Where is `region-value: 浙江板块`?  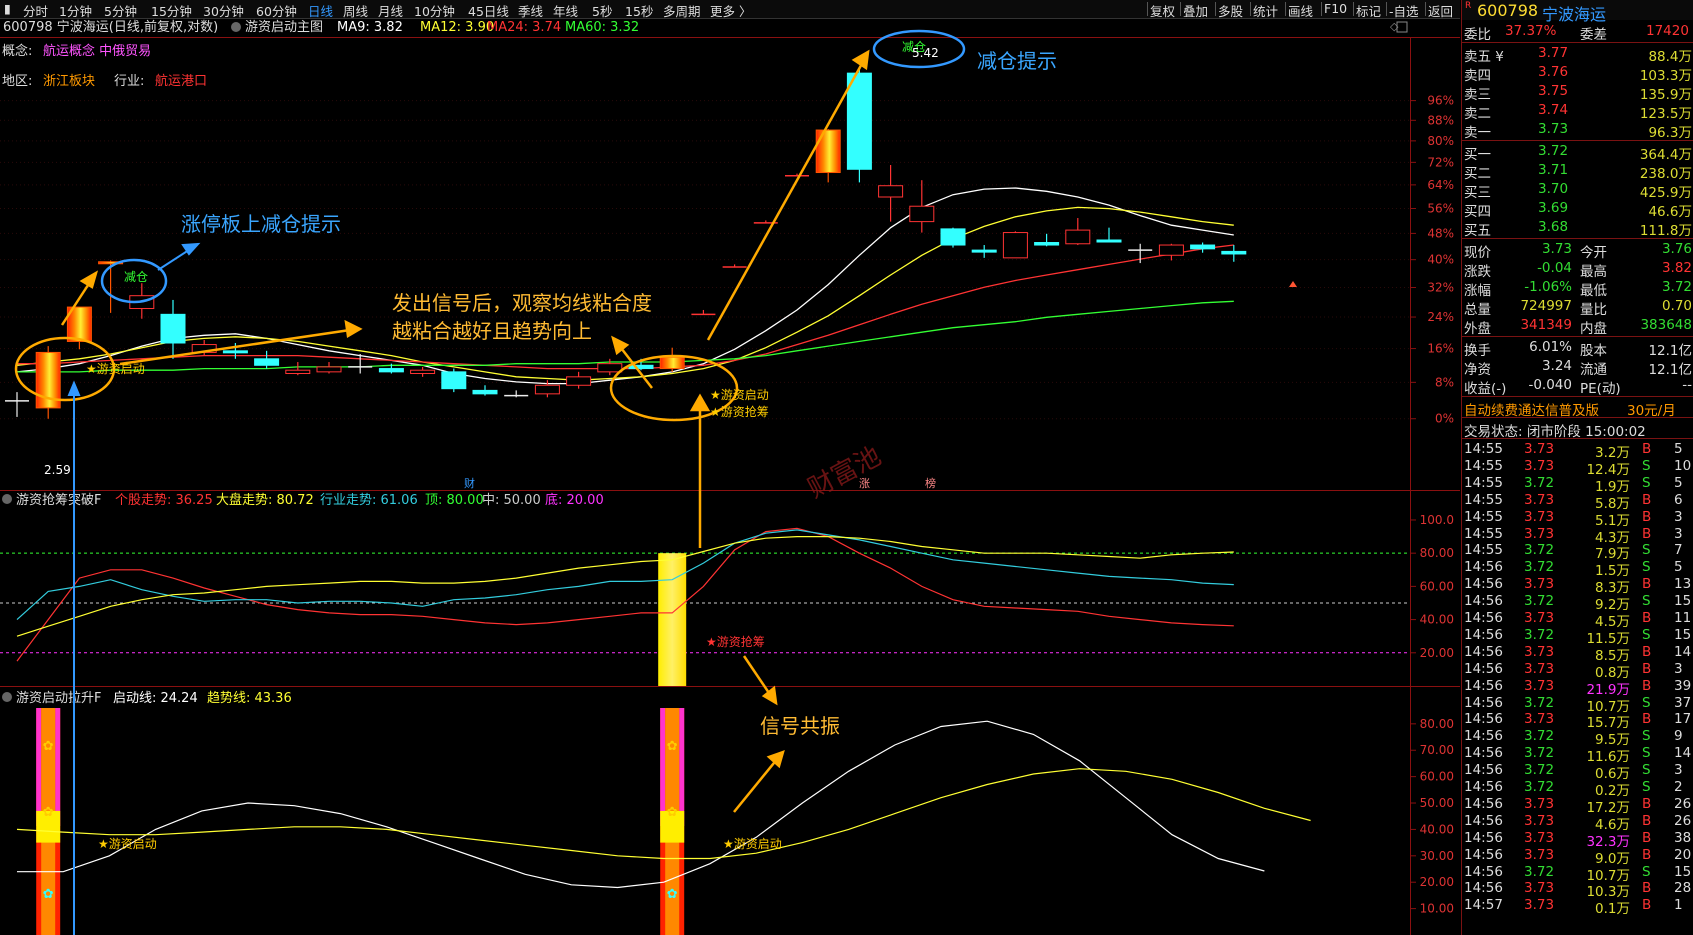
region-value: 浙江板块 is located at coordinates (69, 81).